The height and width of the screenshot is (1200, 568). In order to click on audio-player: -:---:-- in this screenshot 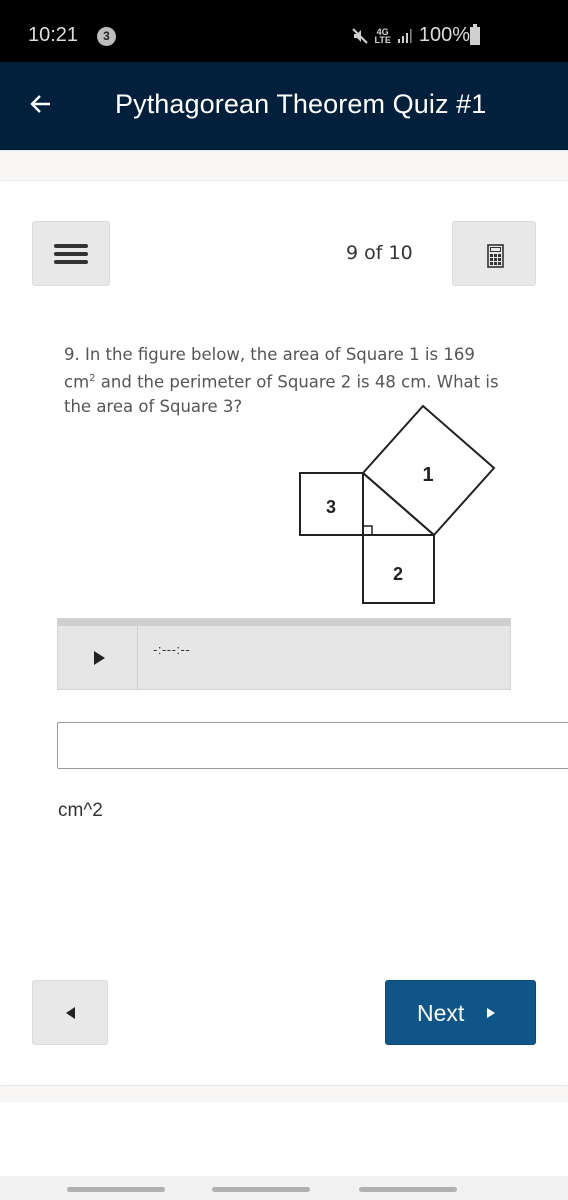, I will do `click(284, 654)`.